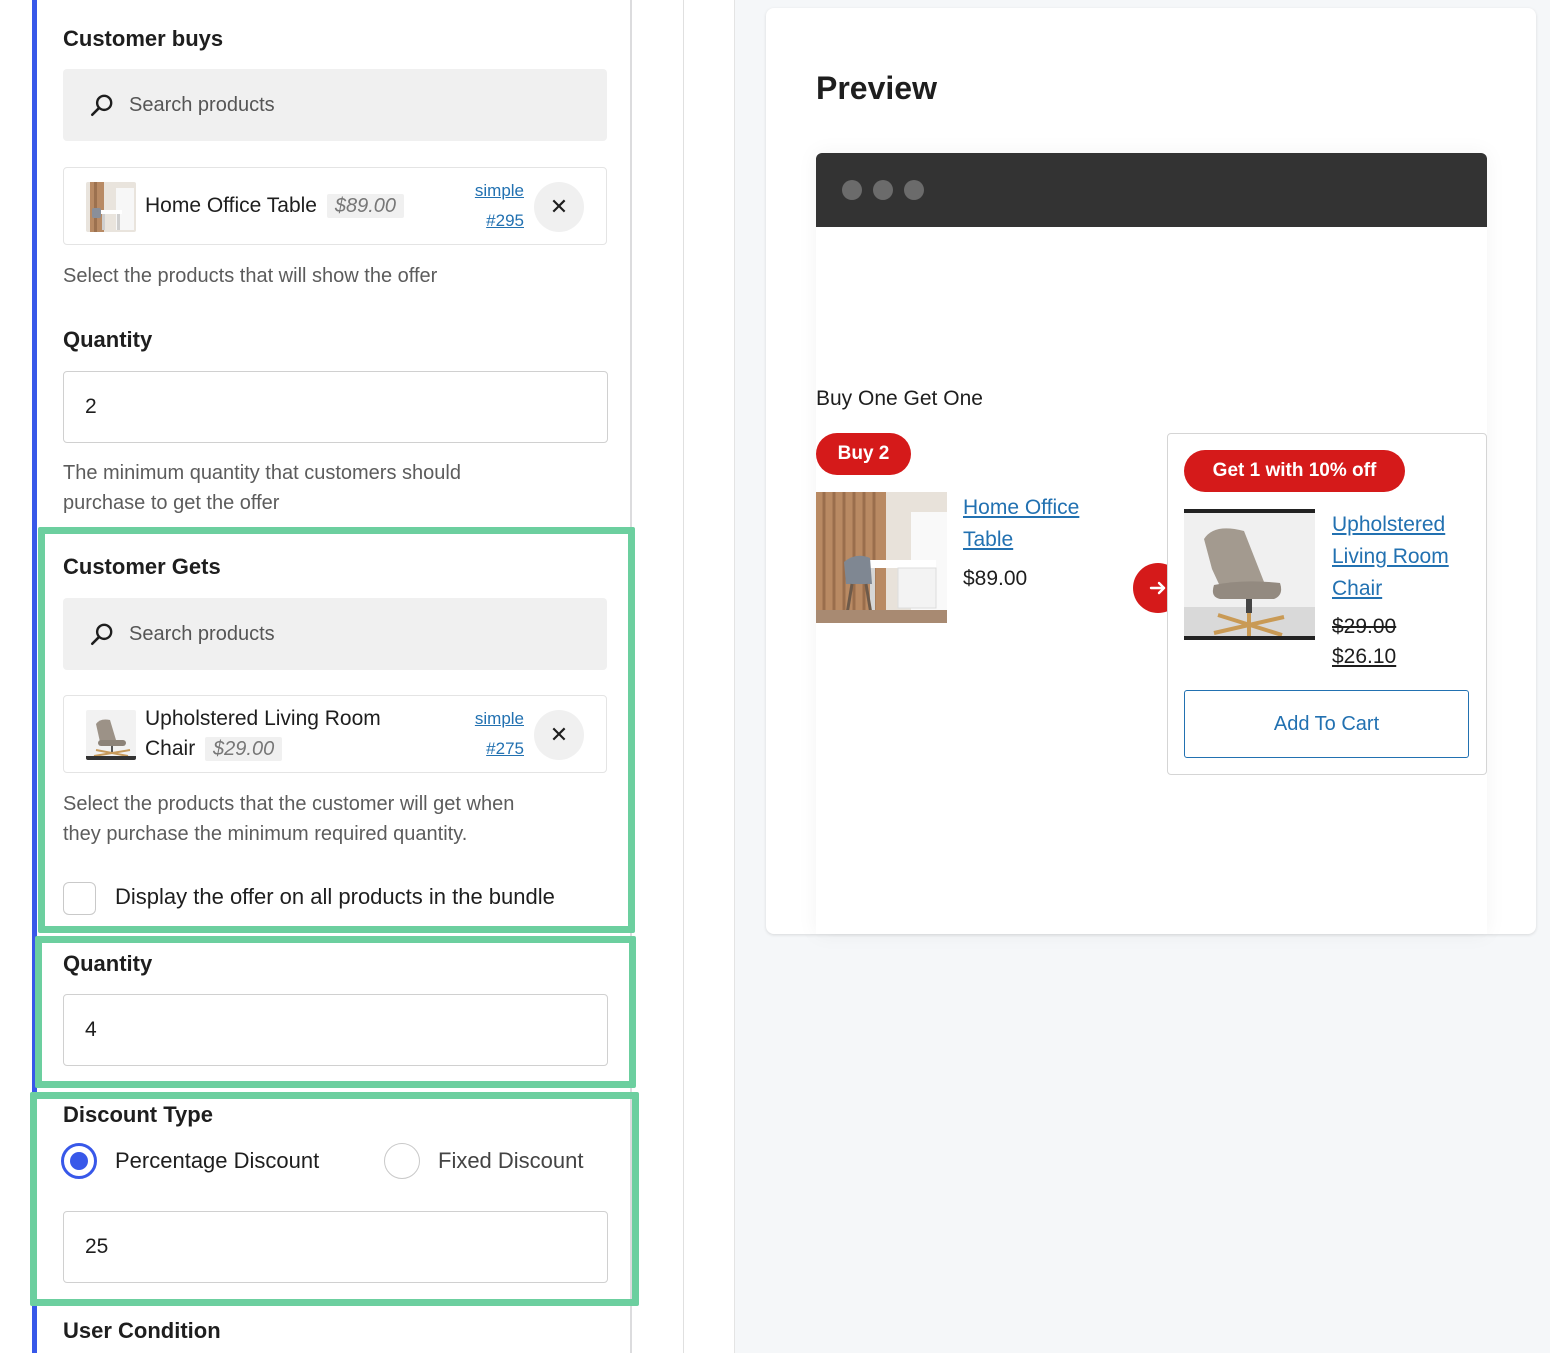 This screenshot has height=1353, width=1550. Describe the element at coordinates (217, 1160) in the screenshot. I see `percentage-discount-label: Percentage Discount` at that location.